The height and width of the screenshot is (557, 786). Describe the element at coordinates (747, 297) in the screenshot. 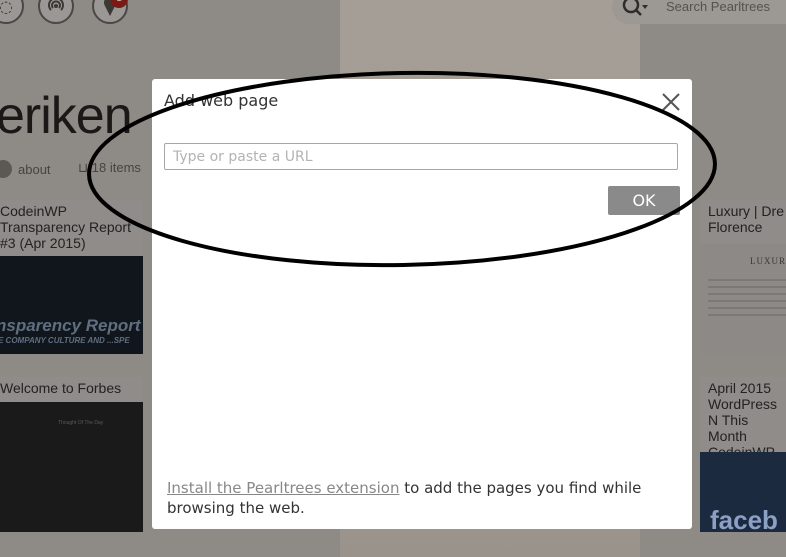

I see `document-lines` at that location.